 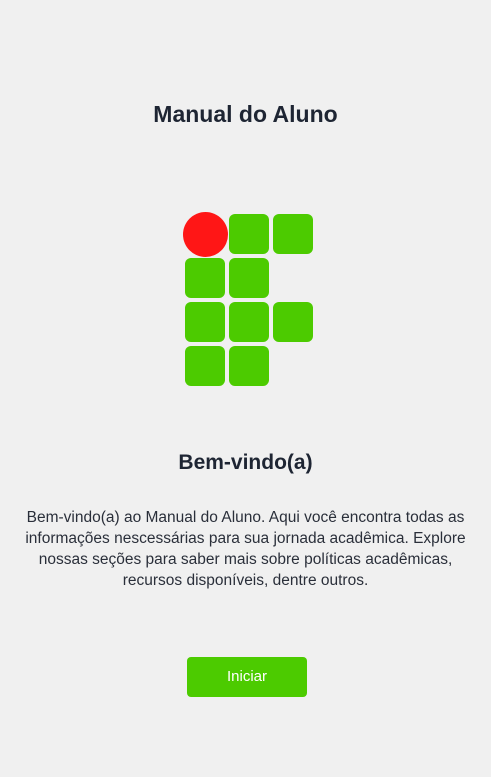 I want to click on start-button: Iniciar, so click(x=247, y=677).